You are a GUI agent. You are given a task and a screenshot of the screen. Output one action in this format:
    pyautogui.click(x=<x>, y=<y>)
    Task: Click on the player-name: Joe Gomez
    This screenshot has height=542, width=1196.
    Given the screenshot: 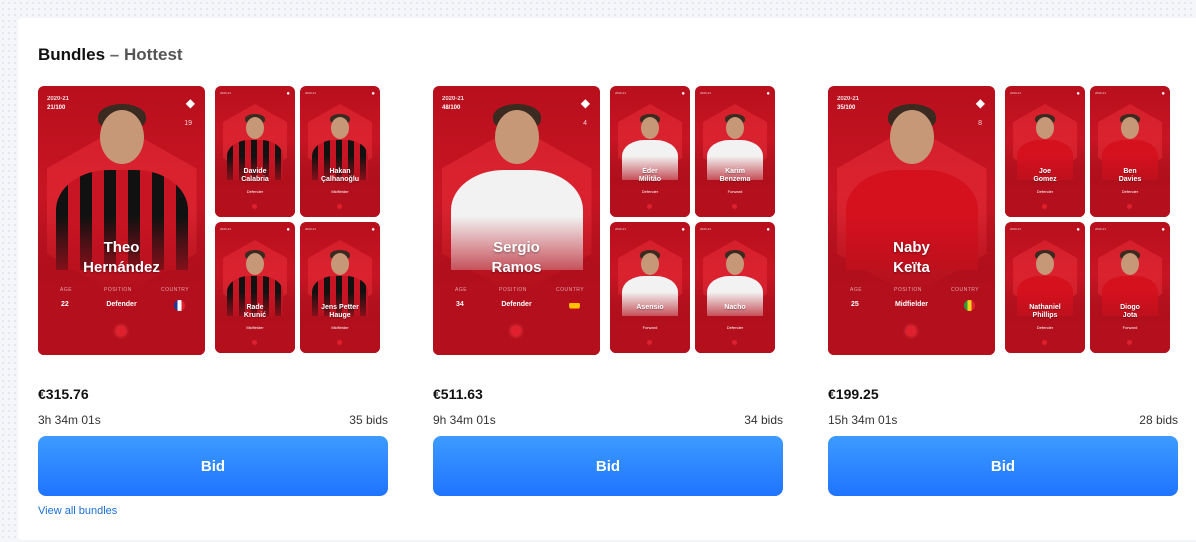 What is the action you would take?
    pyautogui.click(x=1045, y=175)
    